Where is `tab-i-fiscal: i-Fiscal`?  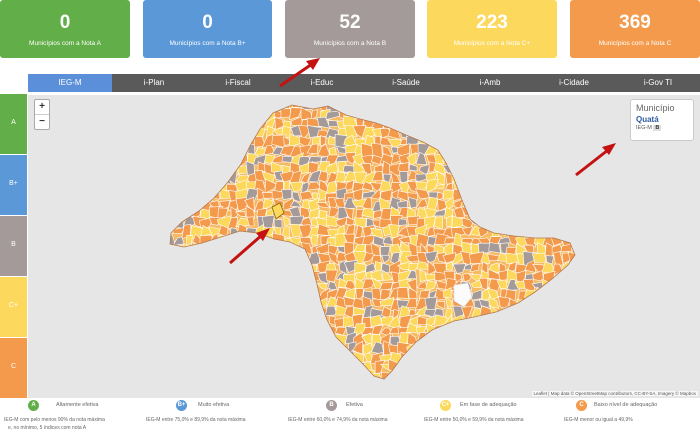
tab-i-fiscal: i-Fiscal is located at coordinates (238, 83).